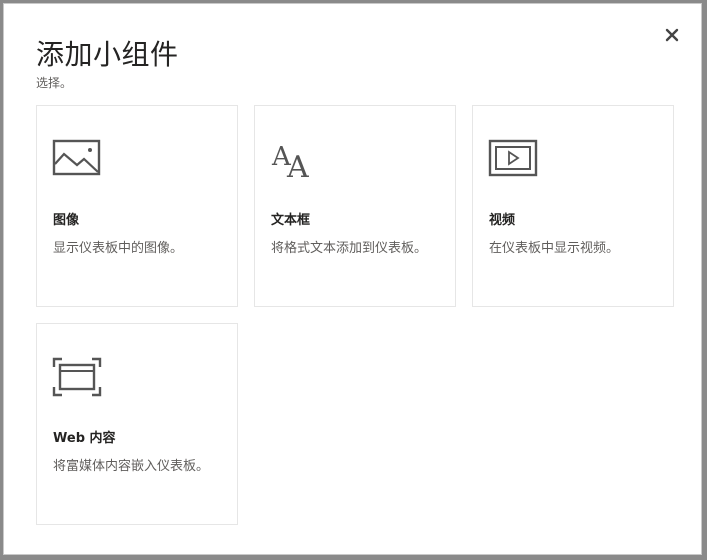 The height and width of the screenshot is (560, 707). Describe the element at coordinates (554, 248) in the screenshot. I see `tile-description: 在仪表板中显示视频。` at that location.